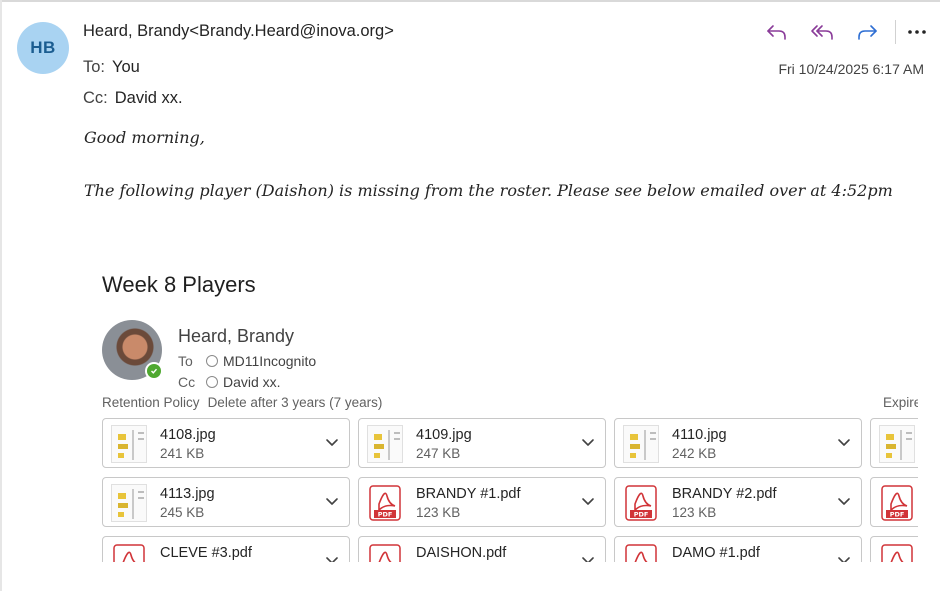  Describe the element at coordinates (444, 435) in the screenshot. I see `attachment-name: 4109.jpg` at that location.